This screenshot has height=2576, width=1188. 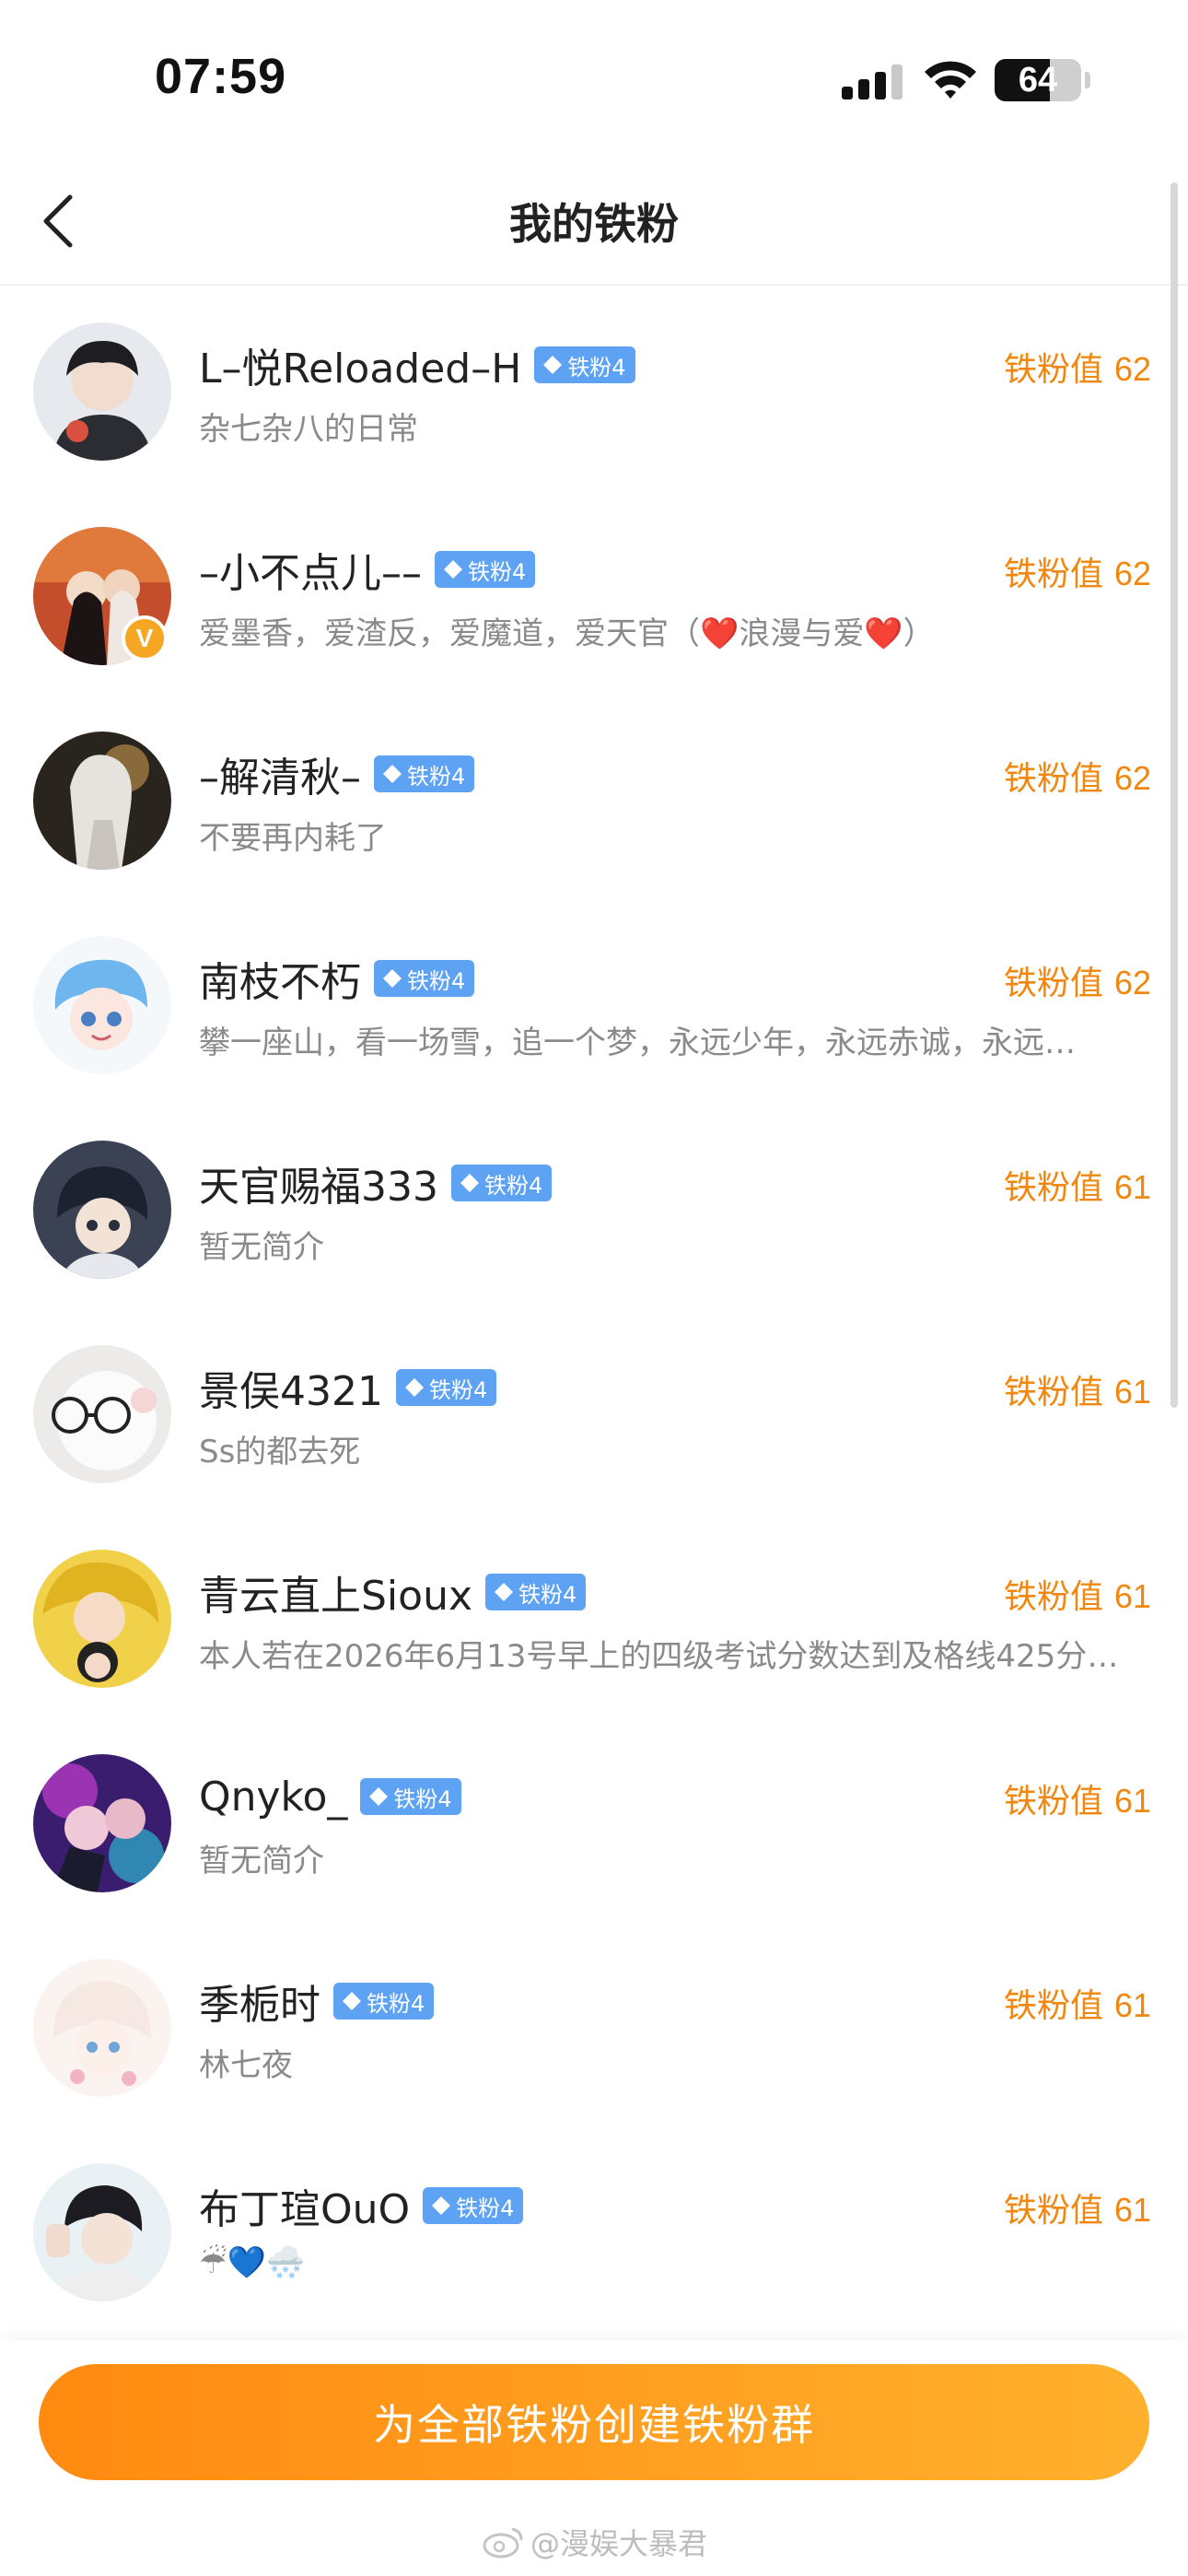 What do you see at coordinates (594, 1419) in the screenshot?
I see `fan-list-item: 景俣4321 铁粉4 Ss的都去死 铁粉值 61` at bounding box center [594, 1419].